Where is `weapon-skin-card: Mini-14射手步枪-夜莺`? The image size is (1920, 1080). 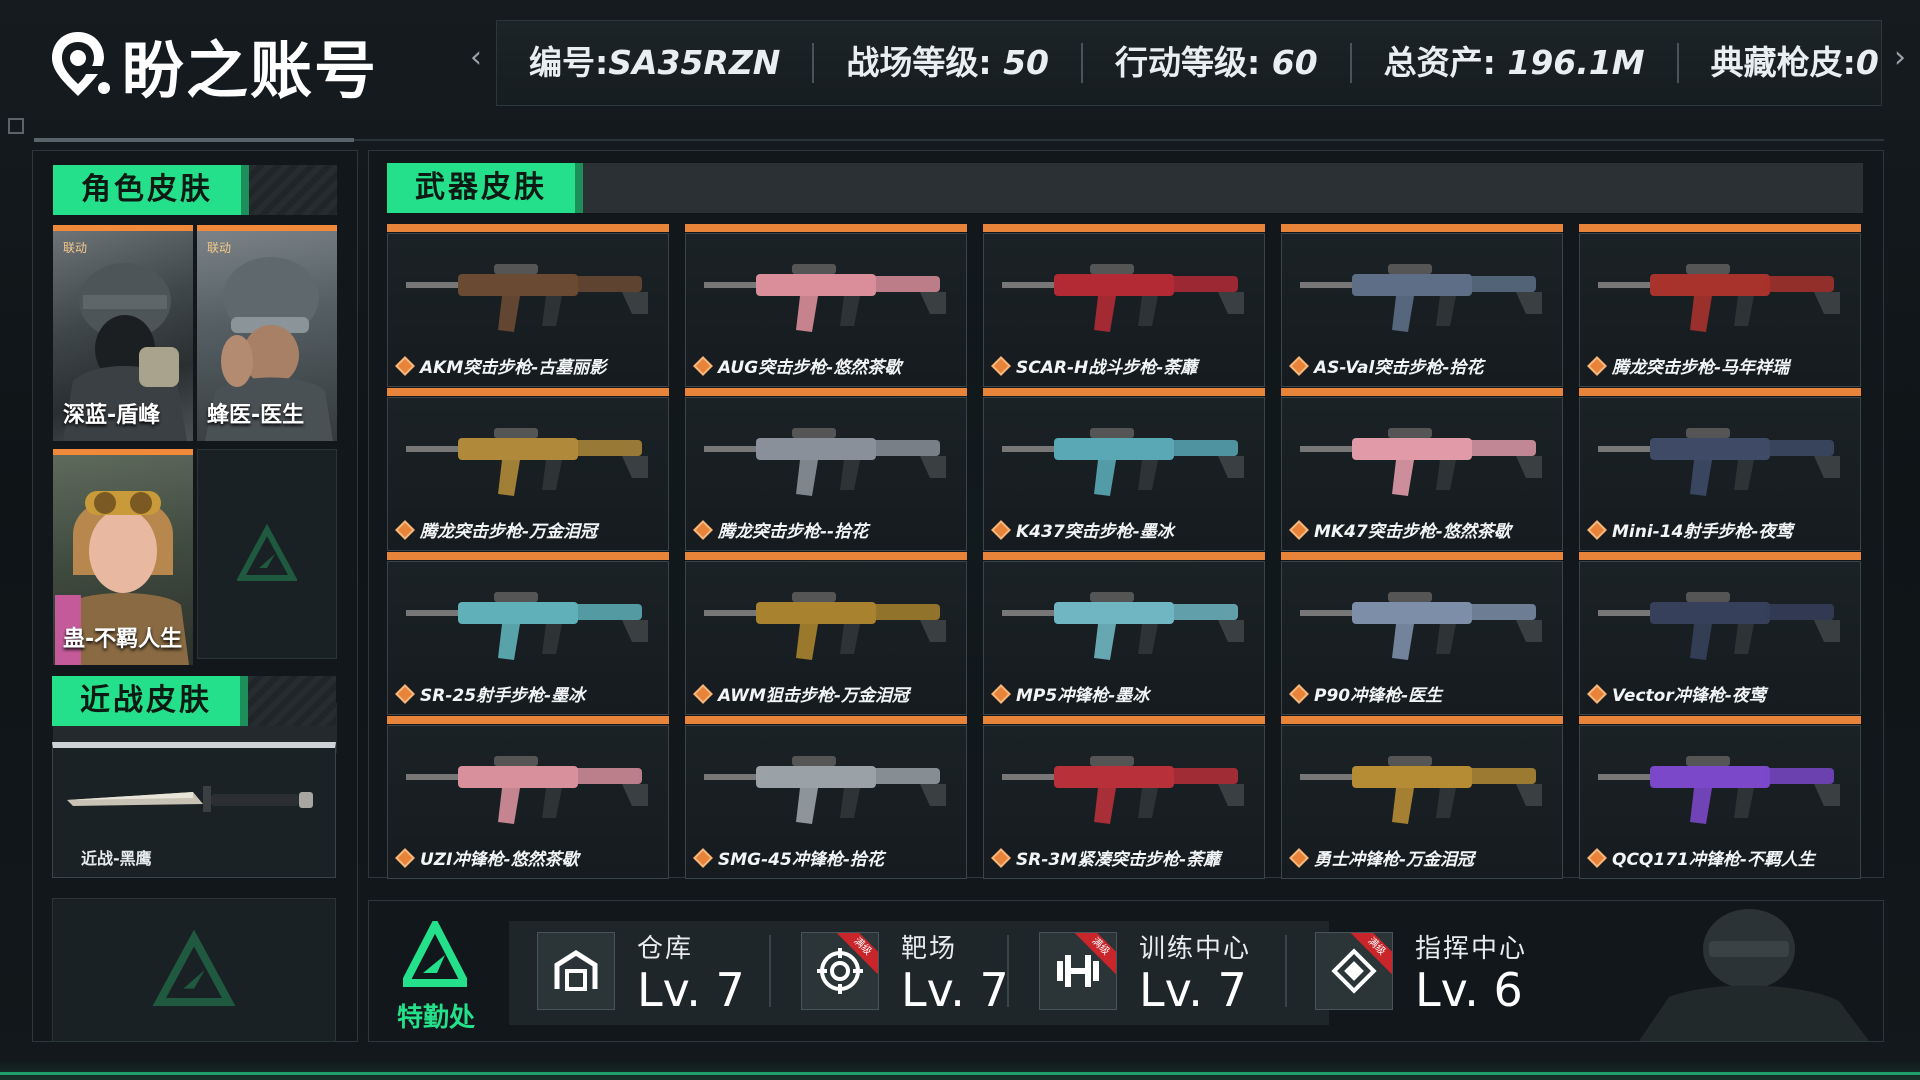
weapon-skin-card: Mini-14射手步枪-夜莺 is located at coordinates (1720, 469).